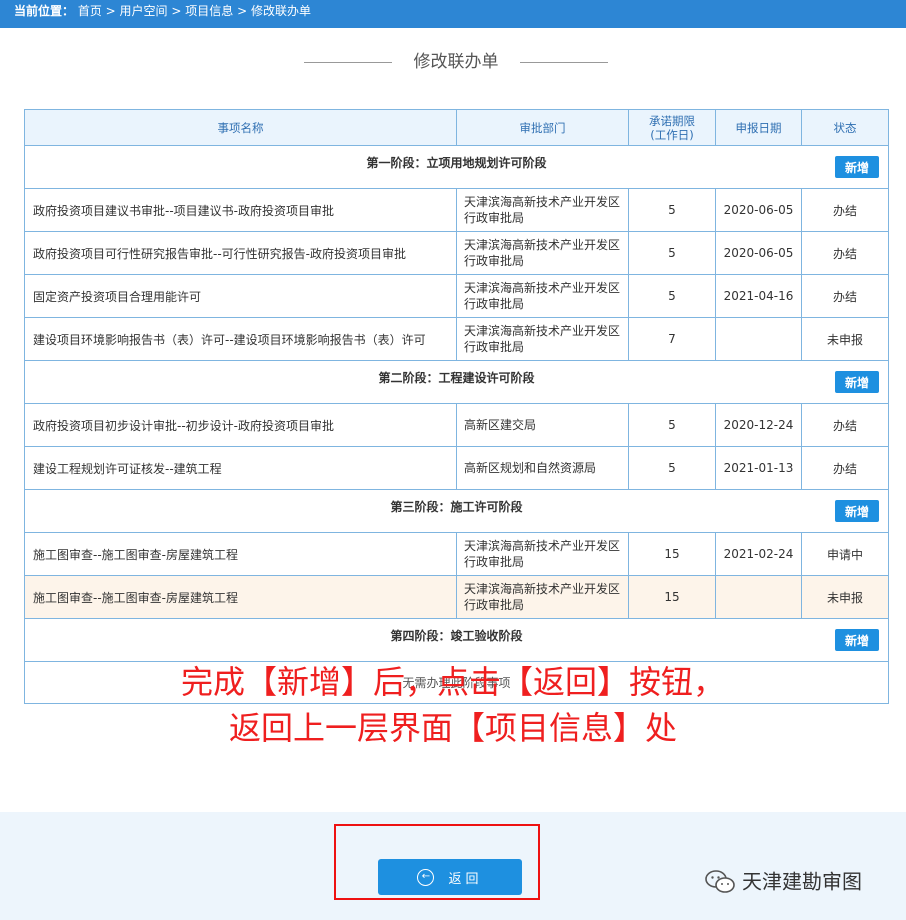  I want to click on item-apply-date: 2020-12-24, so click(758, 425).